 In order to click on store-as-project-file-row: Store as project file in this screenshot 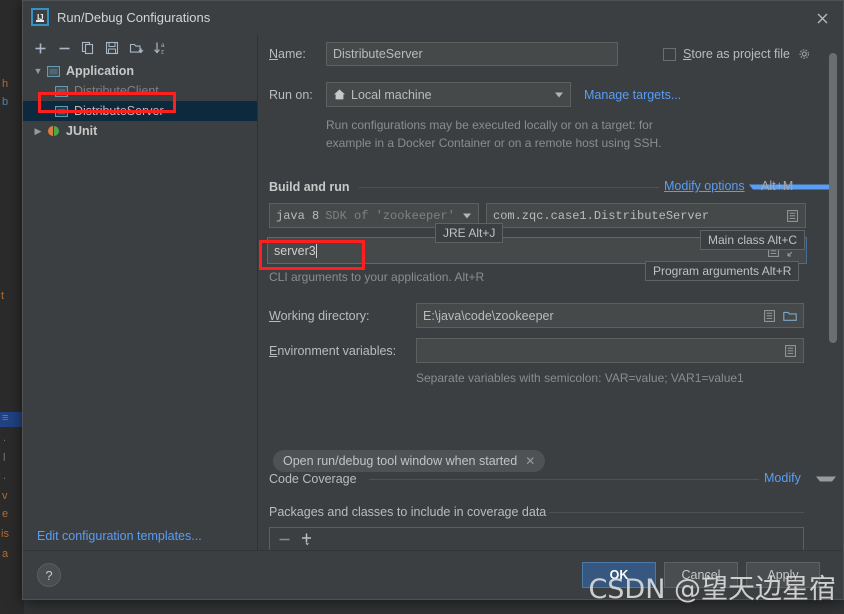, I will do `click(737, 54)`.